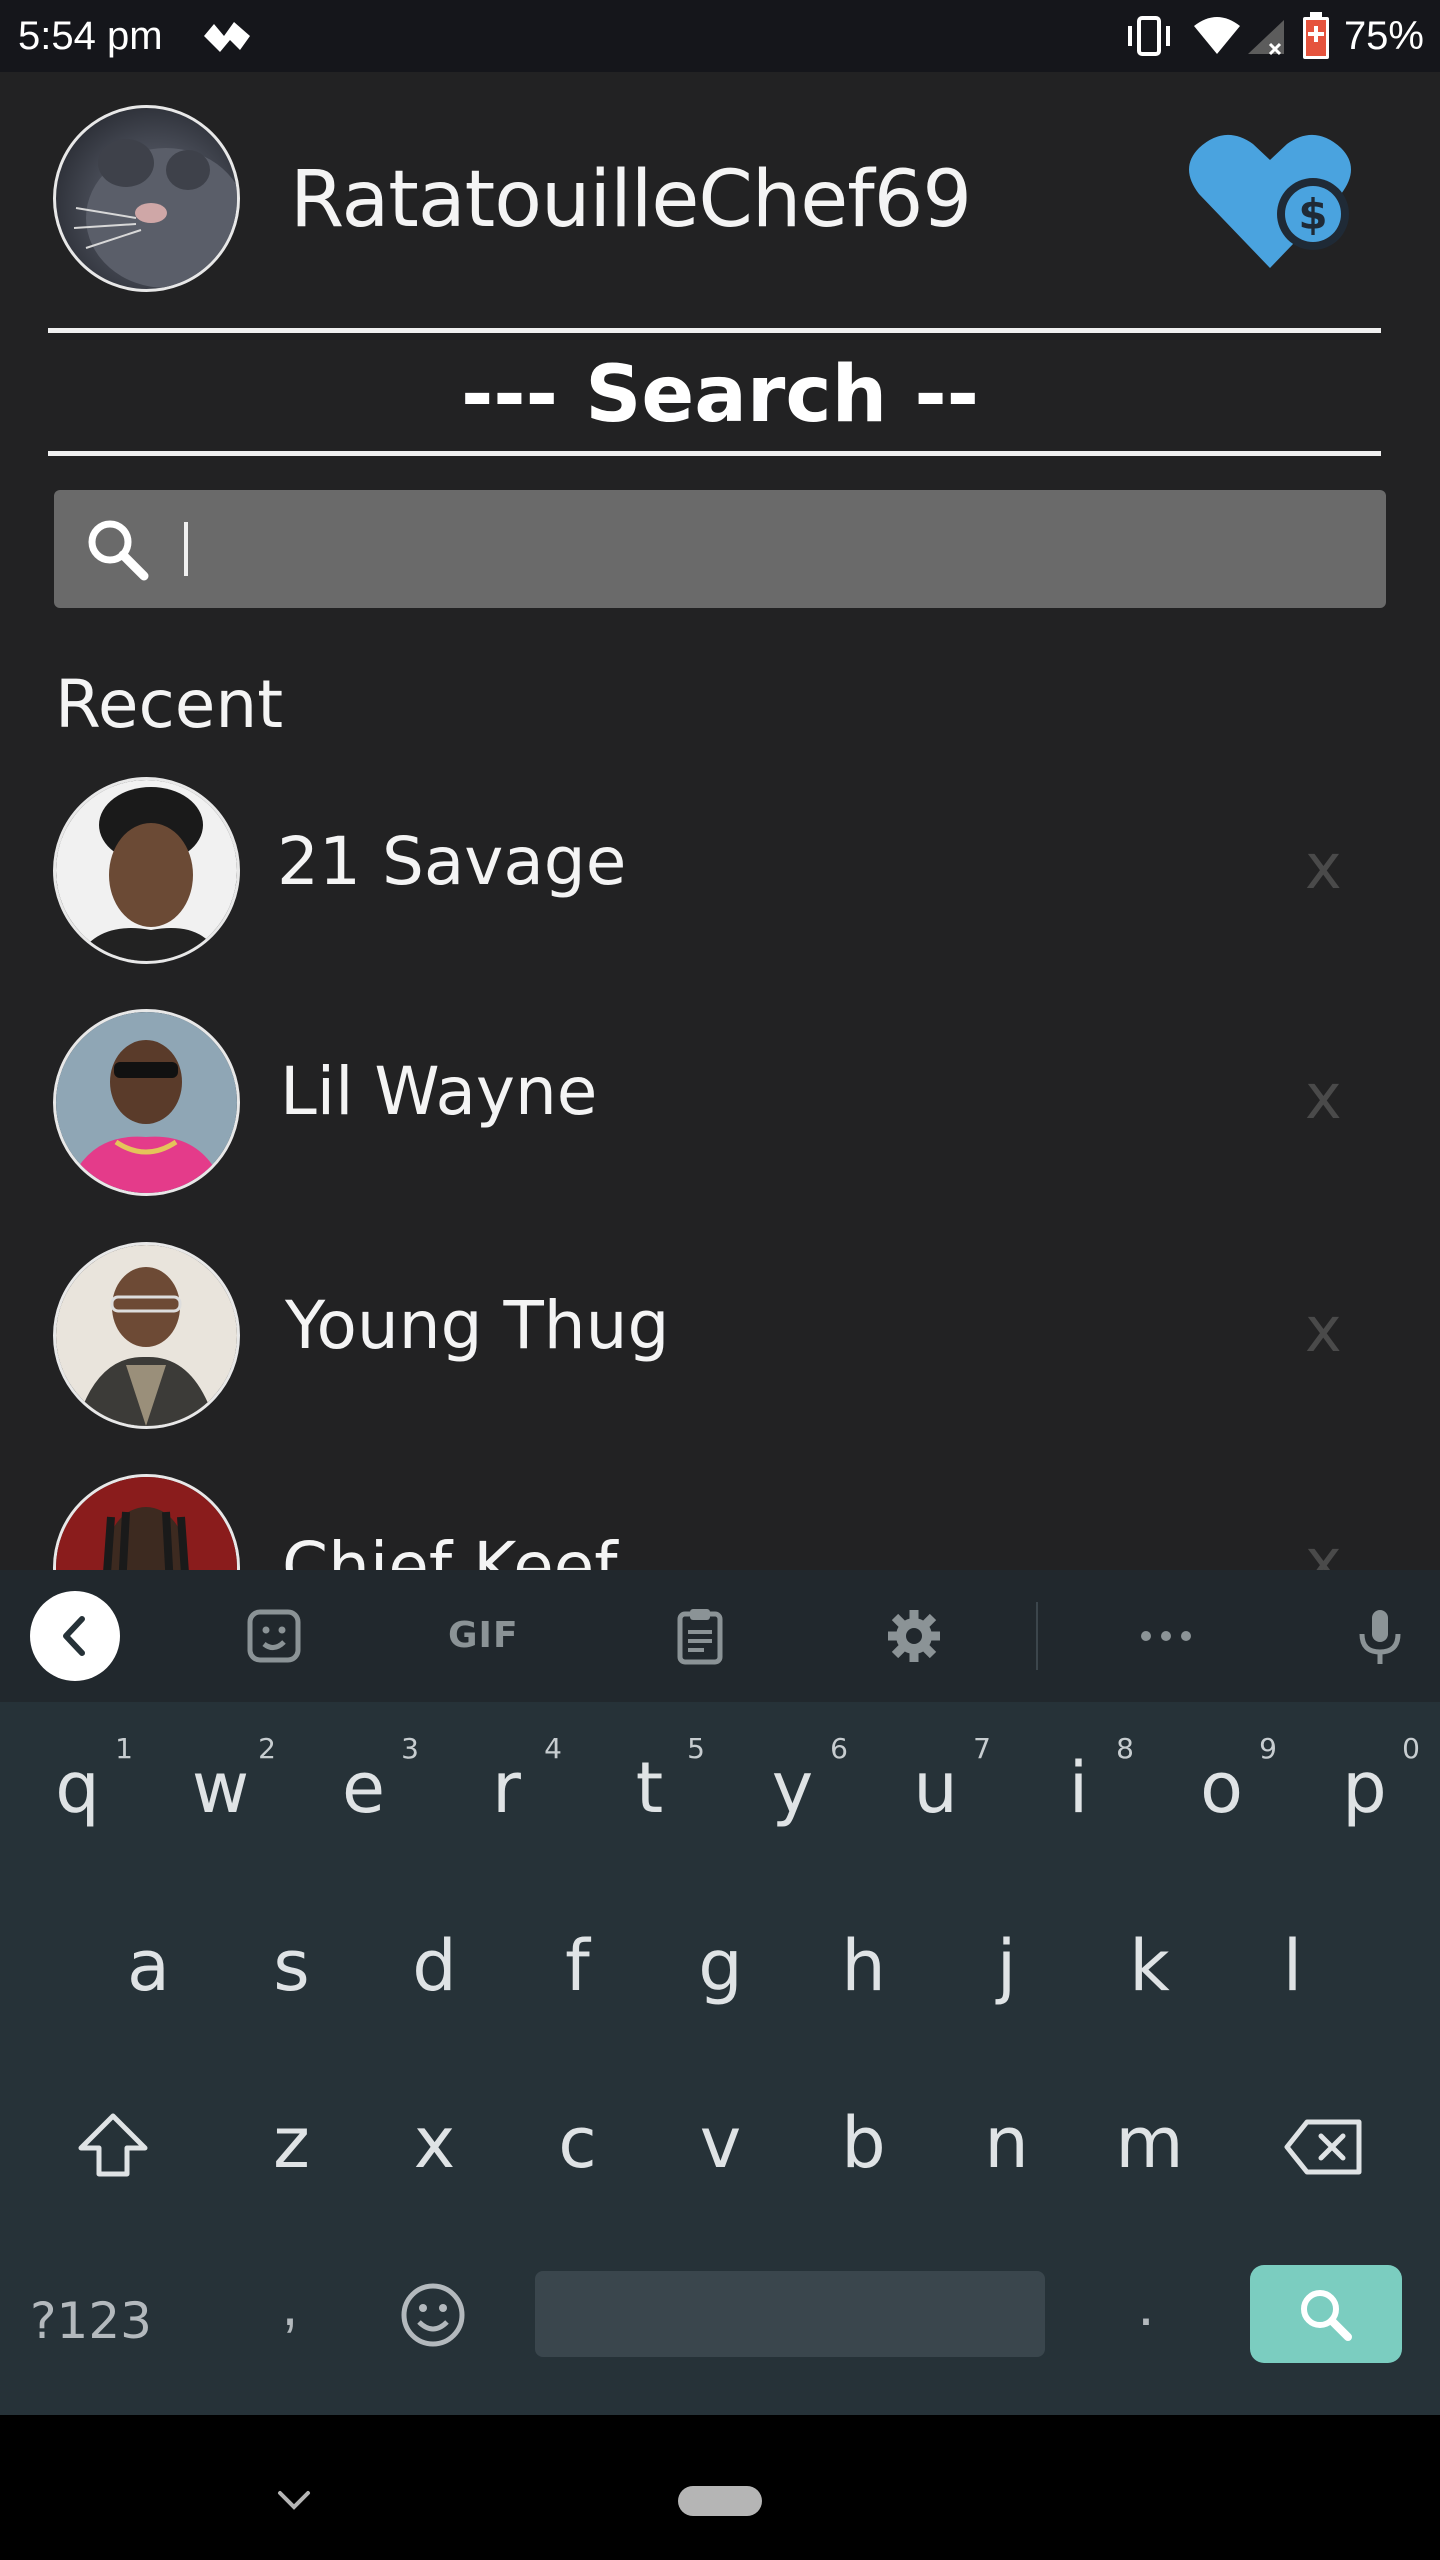 The image size is (1440, 2560). I want to click on key-r: 4r, so click(506, 1790).